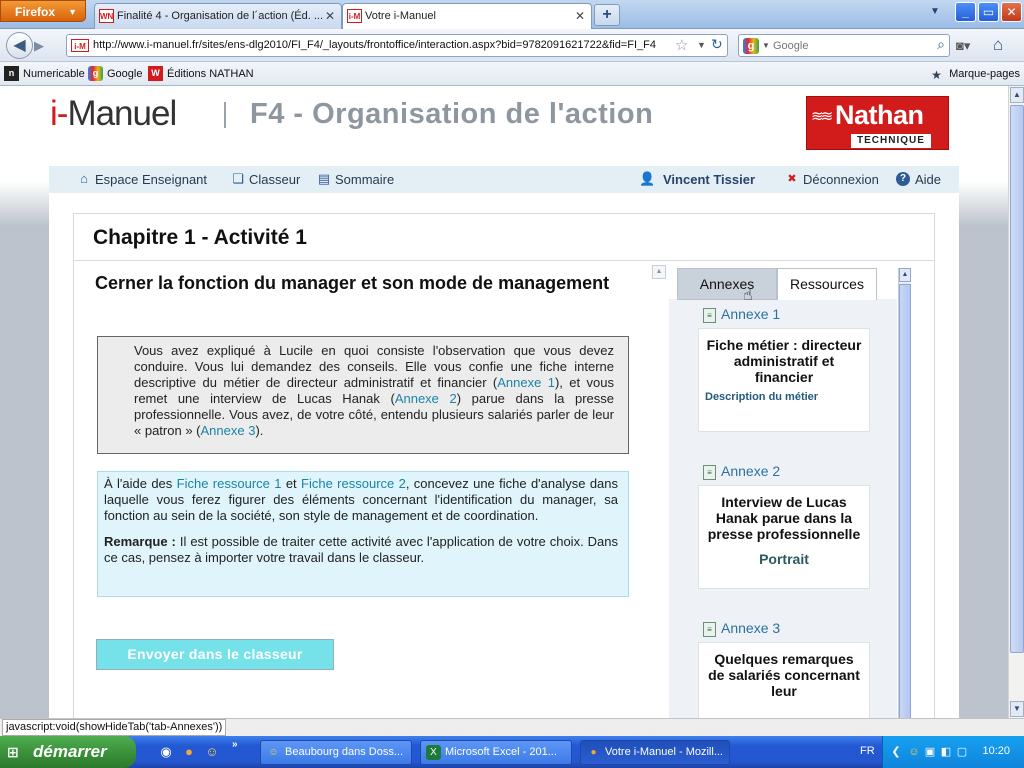 Image resolution: width=1024 pixels, height=768 pixels. What do you see at coordinates (1017, 709) in the screenshot?
I see `page-scroll-down-button: ▼` at bounding box center [1017, 709].